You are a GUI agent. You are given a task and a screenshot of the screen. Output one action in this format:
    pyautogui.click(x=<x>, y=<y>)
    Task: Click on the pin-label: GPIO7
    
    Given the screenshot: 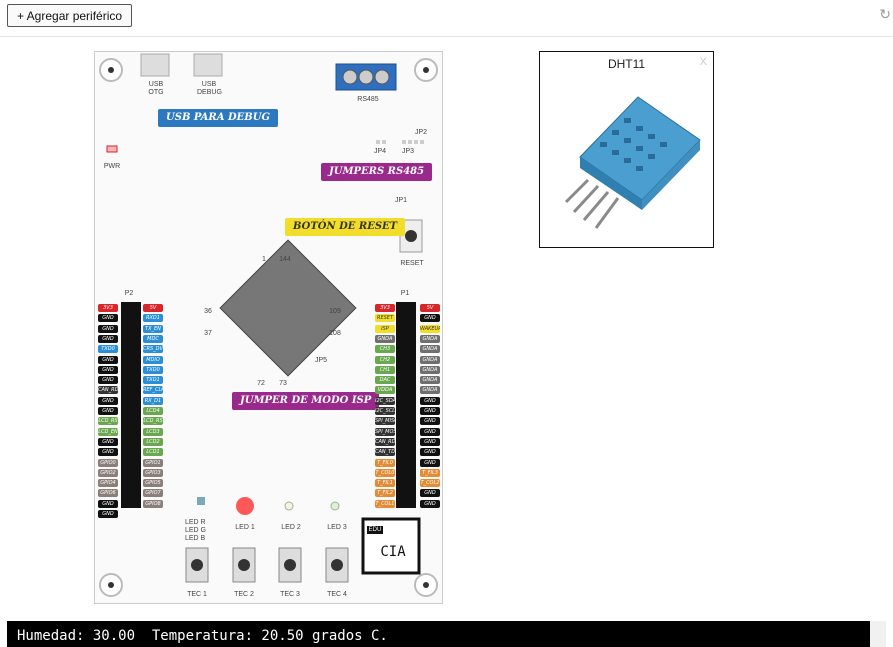 What is the action you would take?
    pyautogui.click(x=153, y=493)
    